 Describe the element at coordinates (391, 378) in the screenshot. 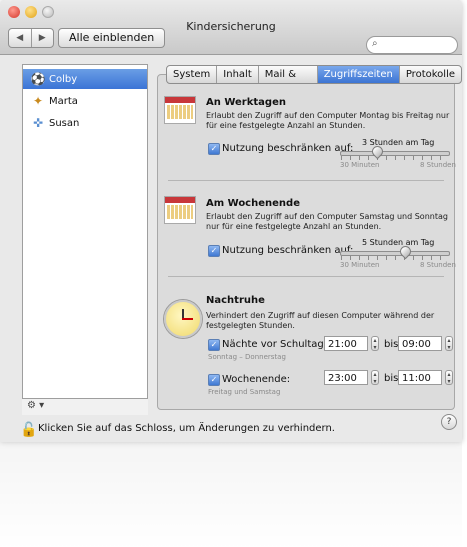

I see `weekend-nights-to-label: bis` at that location.